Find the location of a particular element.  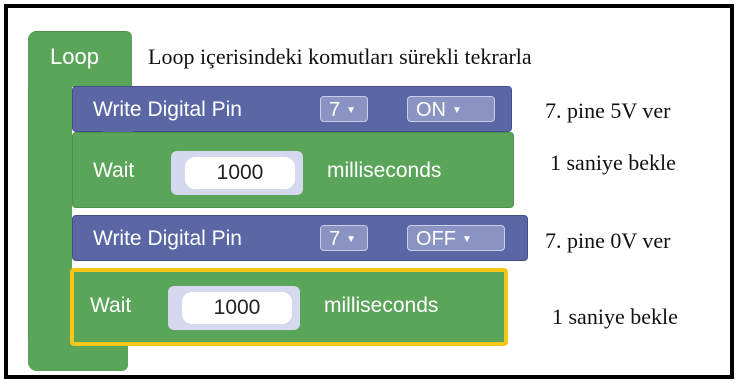

wait-block: Wait 1000 milliseconds is located at coordinates (293, 170).